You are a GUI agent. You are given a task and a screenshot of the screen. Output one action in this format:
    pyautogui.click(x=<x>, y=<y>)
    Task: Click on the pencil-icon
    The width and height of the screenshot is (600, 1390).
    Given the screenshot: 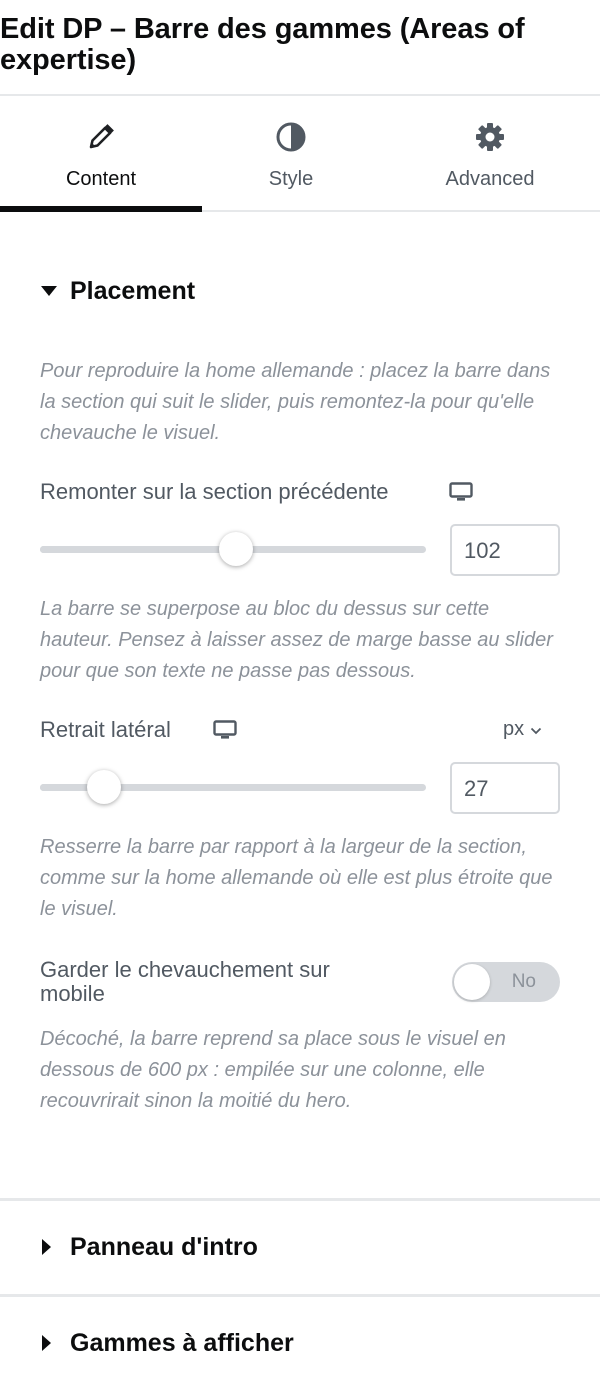 What is the action you would take?
    pyautogui.click(x=101, y=137)
    